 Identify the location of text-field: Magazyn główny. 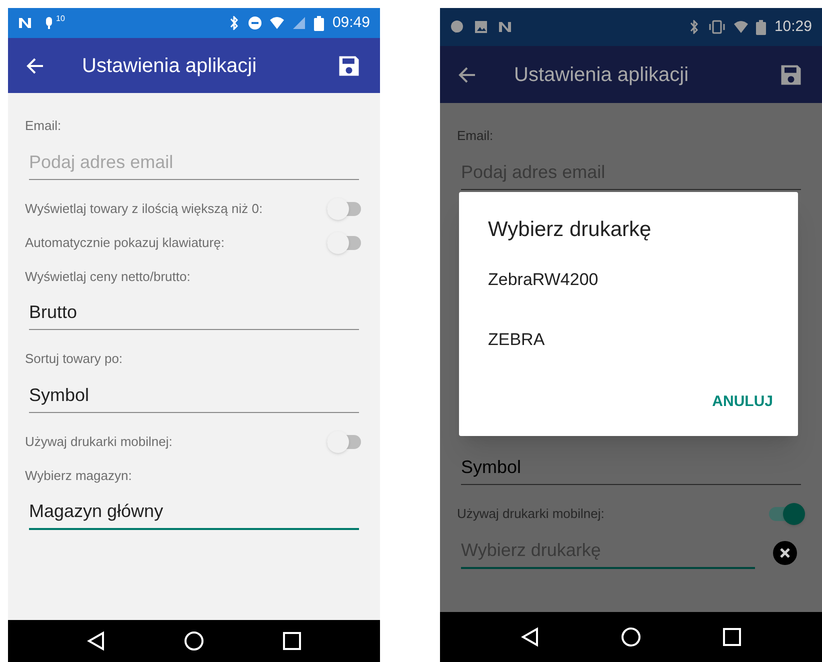
(194, 514).